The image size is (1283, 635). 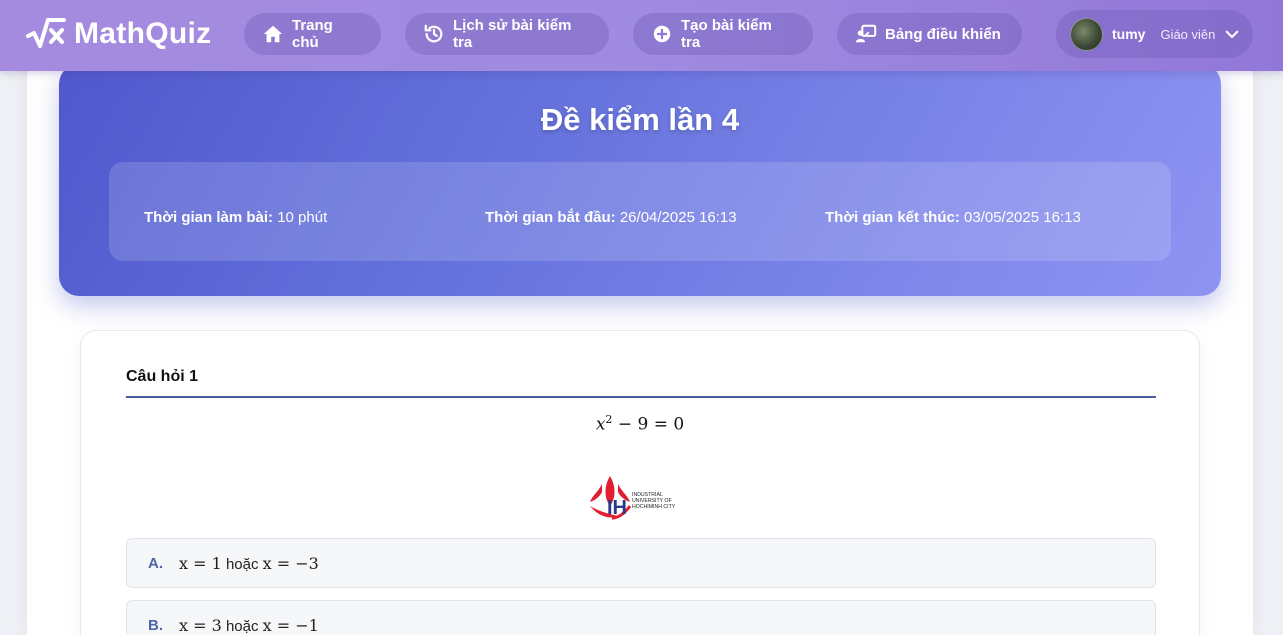 What do you see at coordinates (143, 33) in the screenshot?
I see `brand-name: MathQuiz` at bounding box center [143, 33].